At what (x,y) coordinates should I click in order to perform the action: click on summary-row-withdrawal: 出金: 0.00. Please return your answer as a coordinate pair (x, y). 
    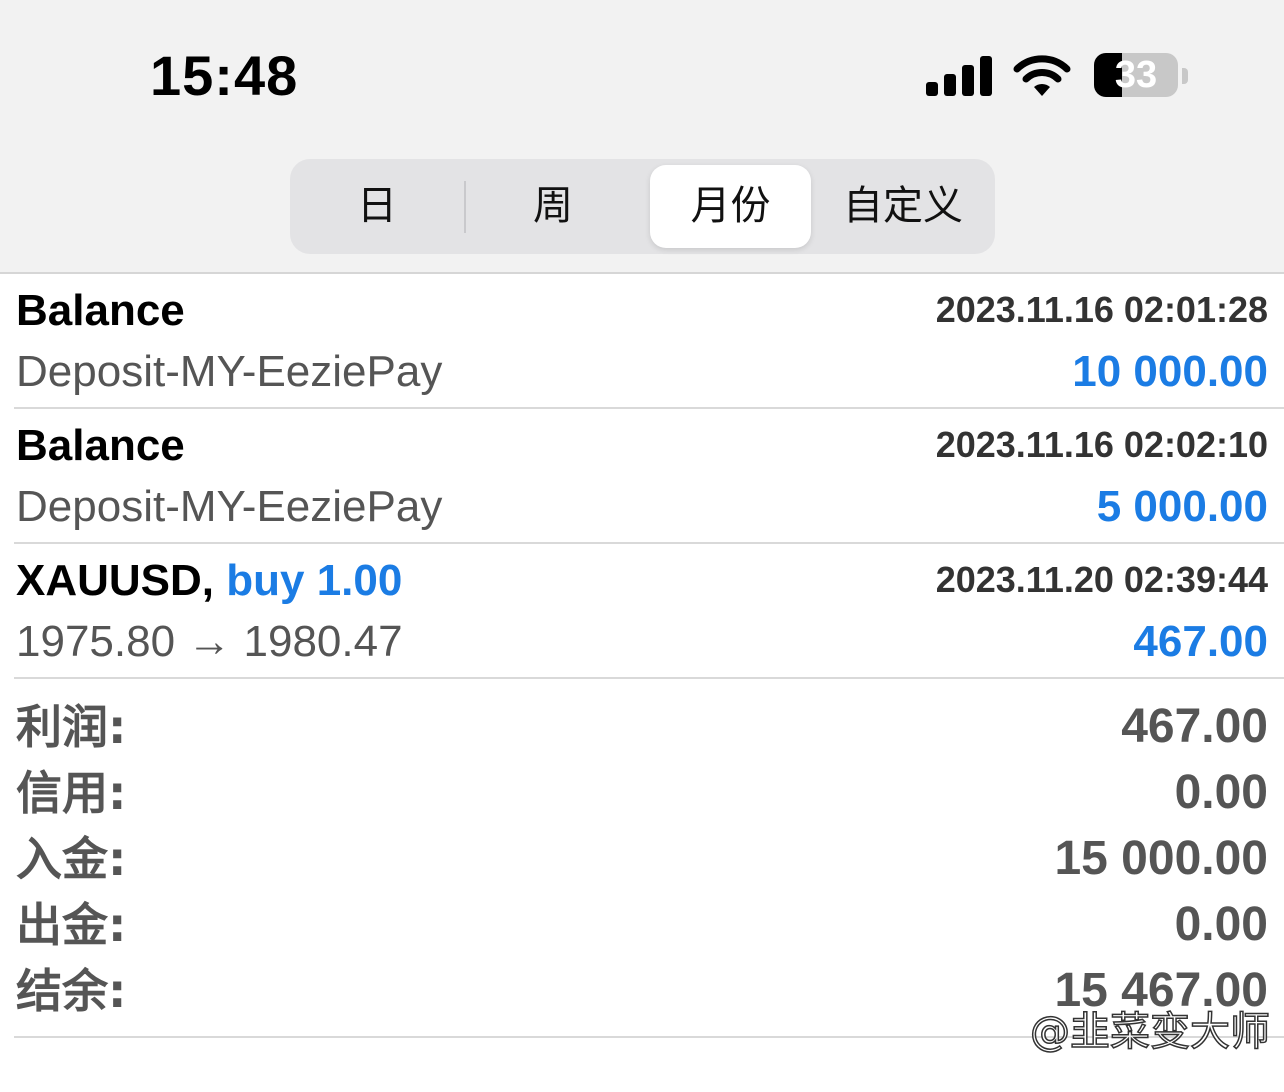
    Looking at the image, I should click on (649, 925).